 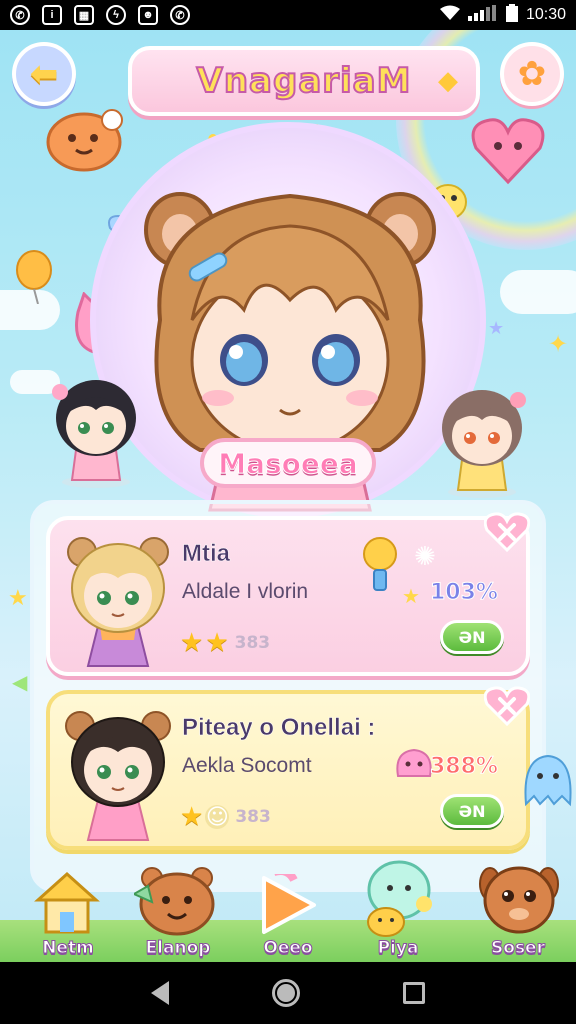 I want to click on system-nav-bar, so click(x=288, y=993).